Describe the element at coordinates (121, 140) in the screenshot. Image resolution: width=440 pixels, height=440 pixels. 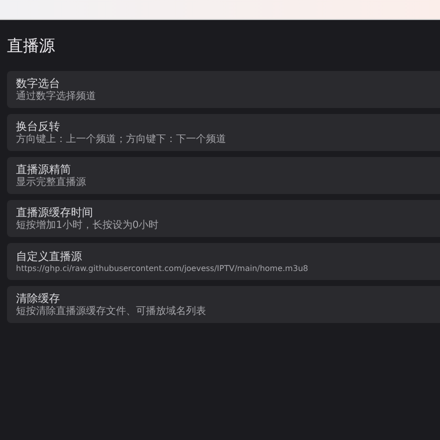
I see `setting-description: 方向键上：上一个频道；方向键下：下一个频道` at that location.